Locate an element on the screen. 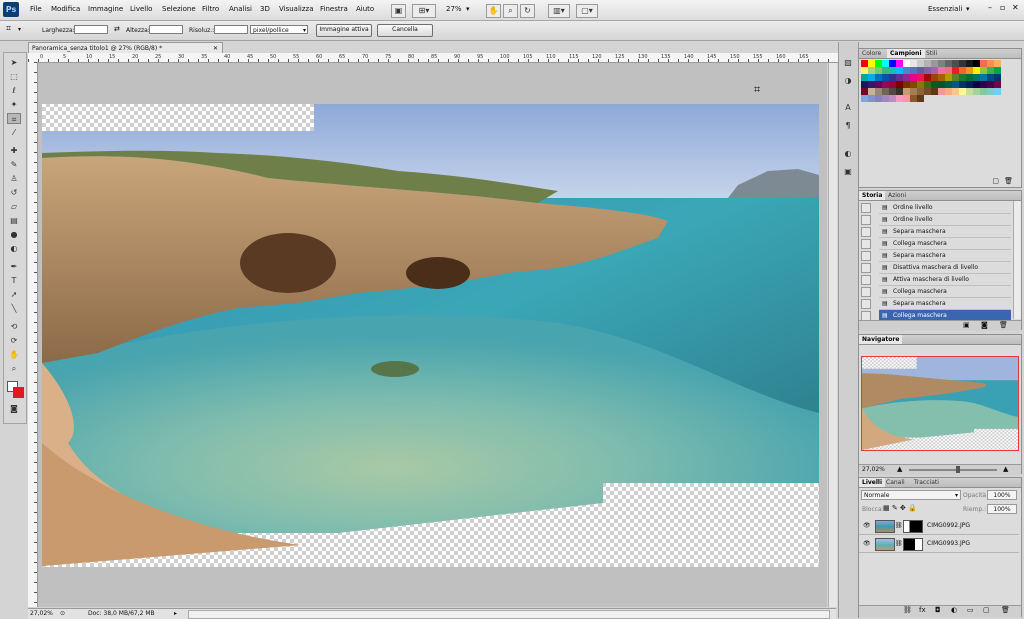 The image size is (1024, 619). brush-tool-icon: ✎ is located at coordinates (14, 164).